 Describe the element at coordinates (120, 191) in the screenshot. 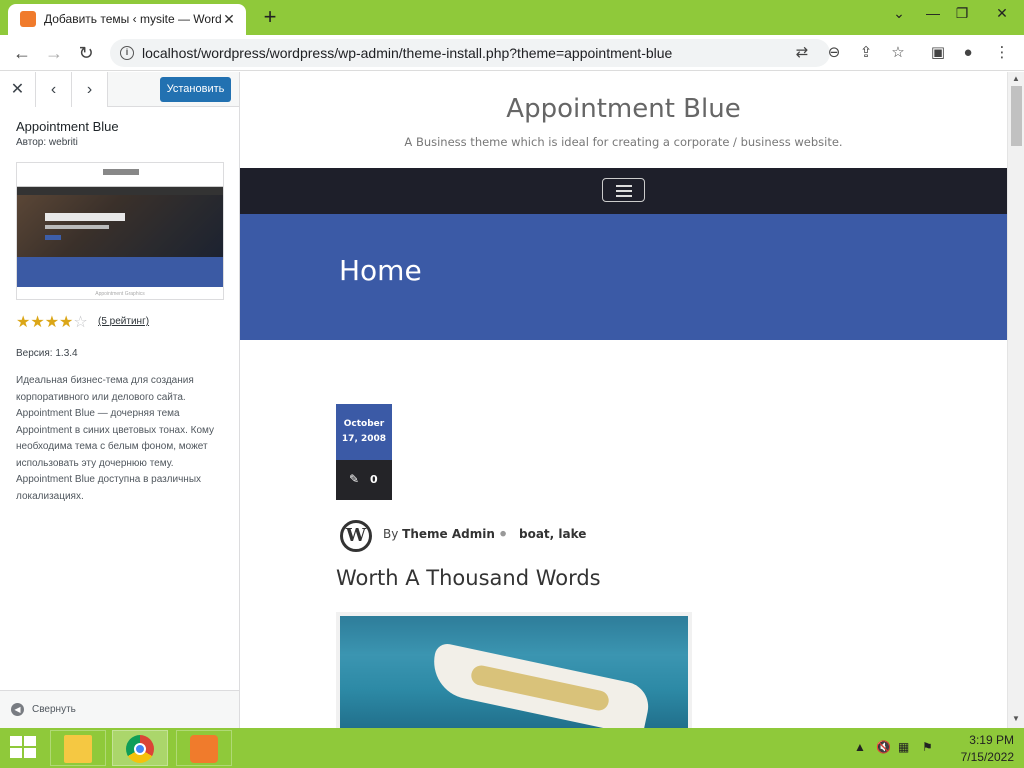

I see `screenshot-nav` at that location.